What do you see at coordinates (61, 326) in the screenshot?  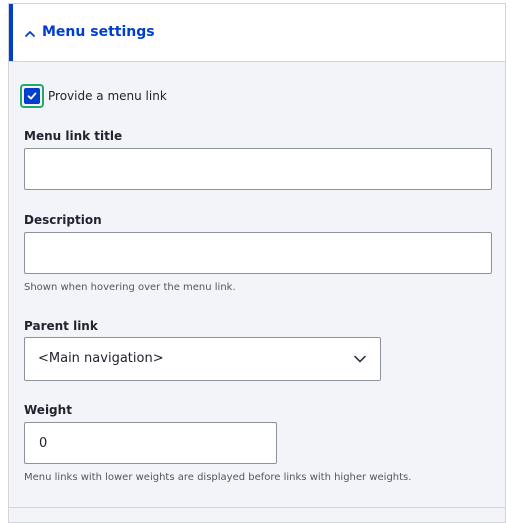 I see `parent-link-label: Parent link` at bounding box center [61, 326].